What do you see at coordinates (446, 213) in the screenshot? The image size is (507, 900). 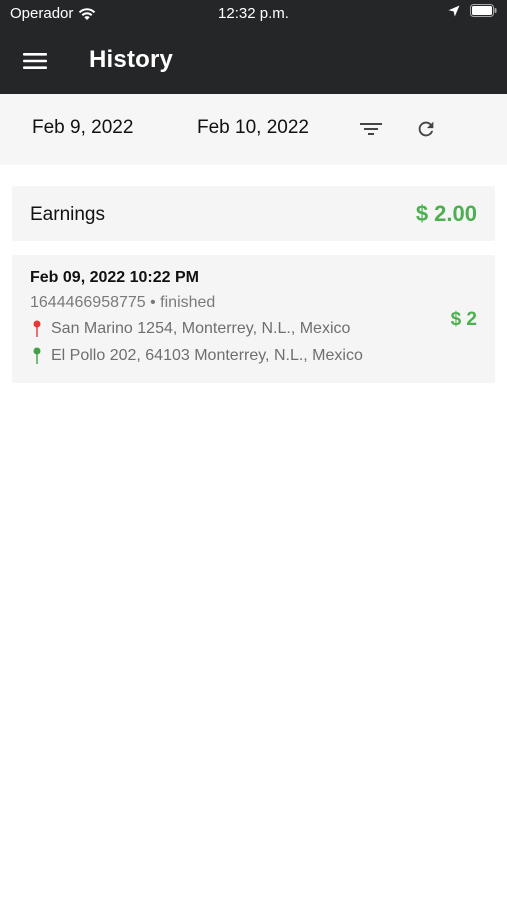 I see `earnings-amount: $ 2.00` at bounding box center [446, 213].